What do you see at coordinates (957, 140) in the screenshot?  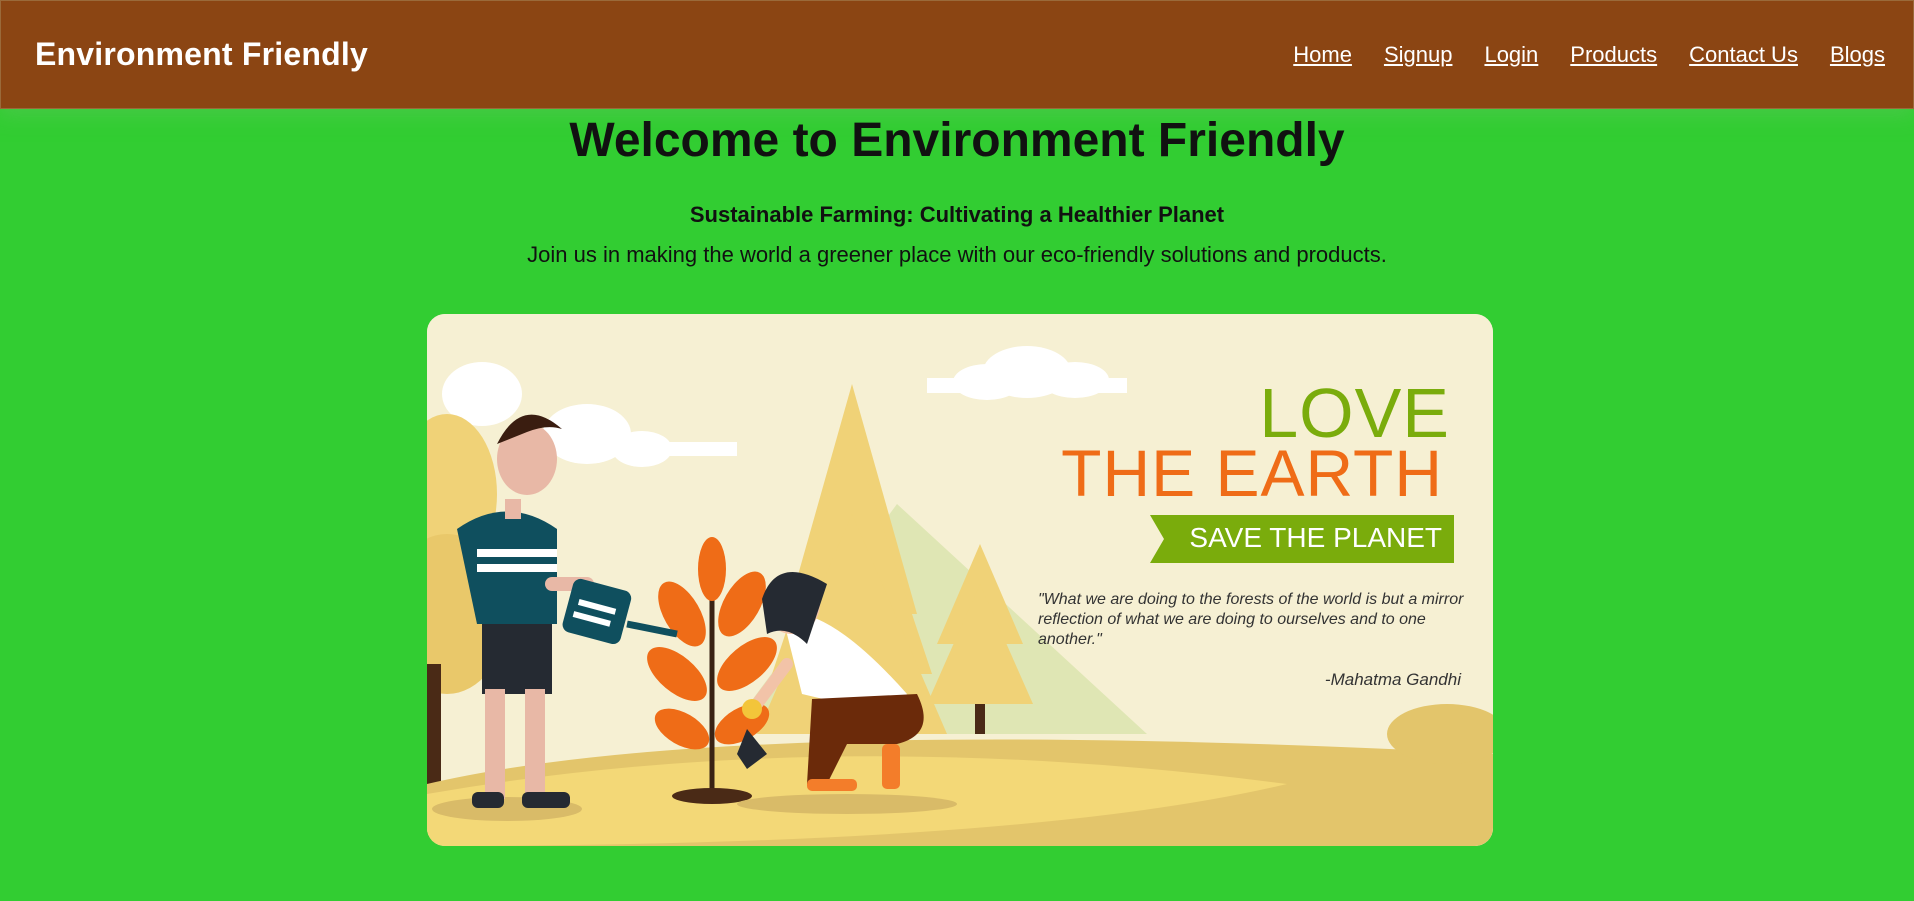 I see `page-title: Welcome to Environment Friendly` at bounding box center [957, 140].